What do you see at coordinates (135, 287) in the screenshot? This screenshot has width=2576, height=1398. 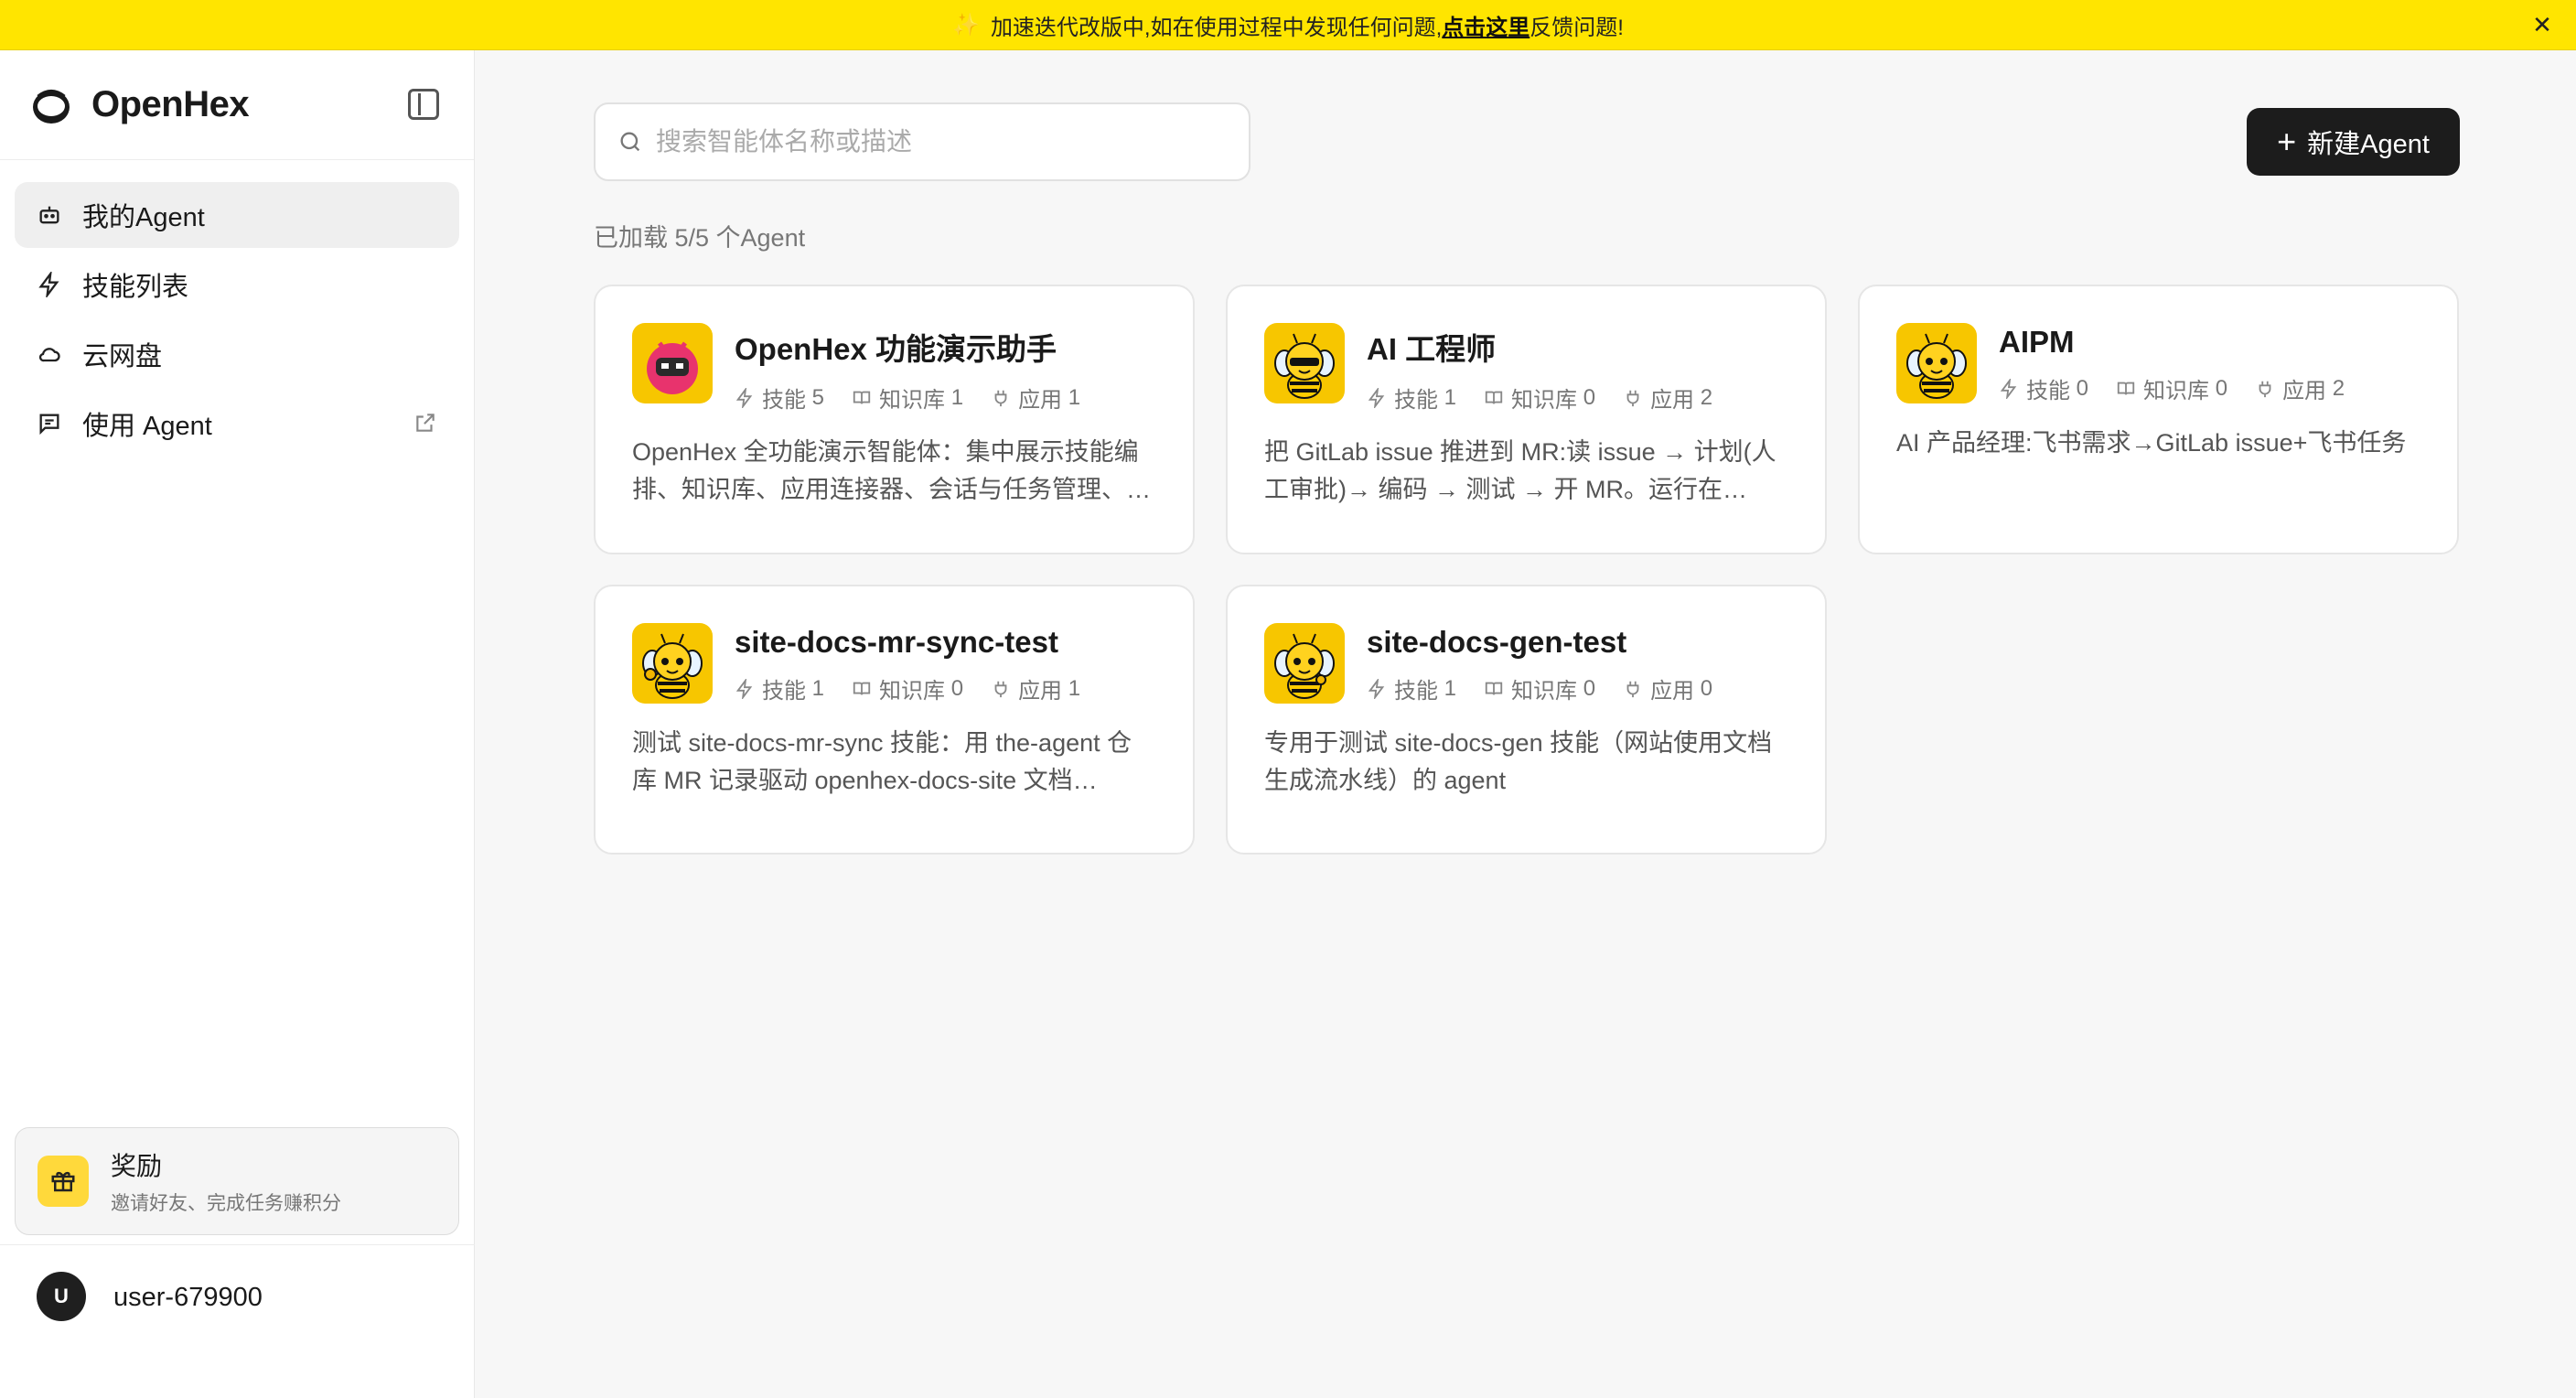 I see `sidebar-item-label: 技能列表` at bounding box center [135, 287].